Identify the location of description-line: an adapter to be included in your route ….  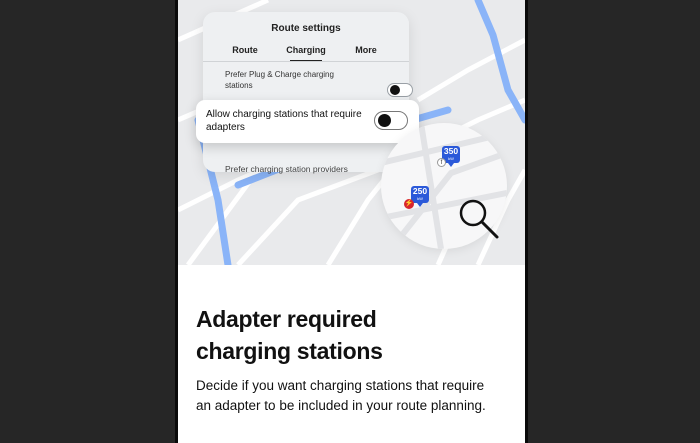
(341, 405).